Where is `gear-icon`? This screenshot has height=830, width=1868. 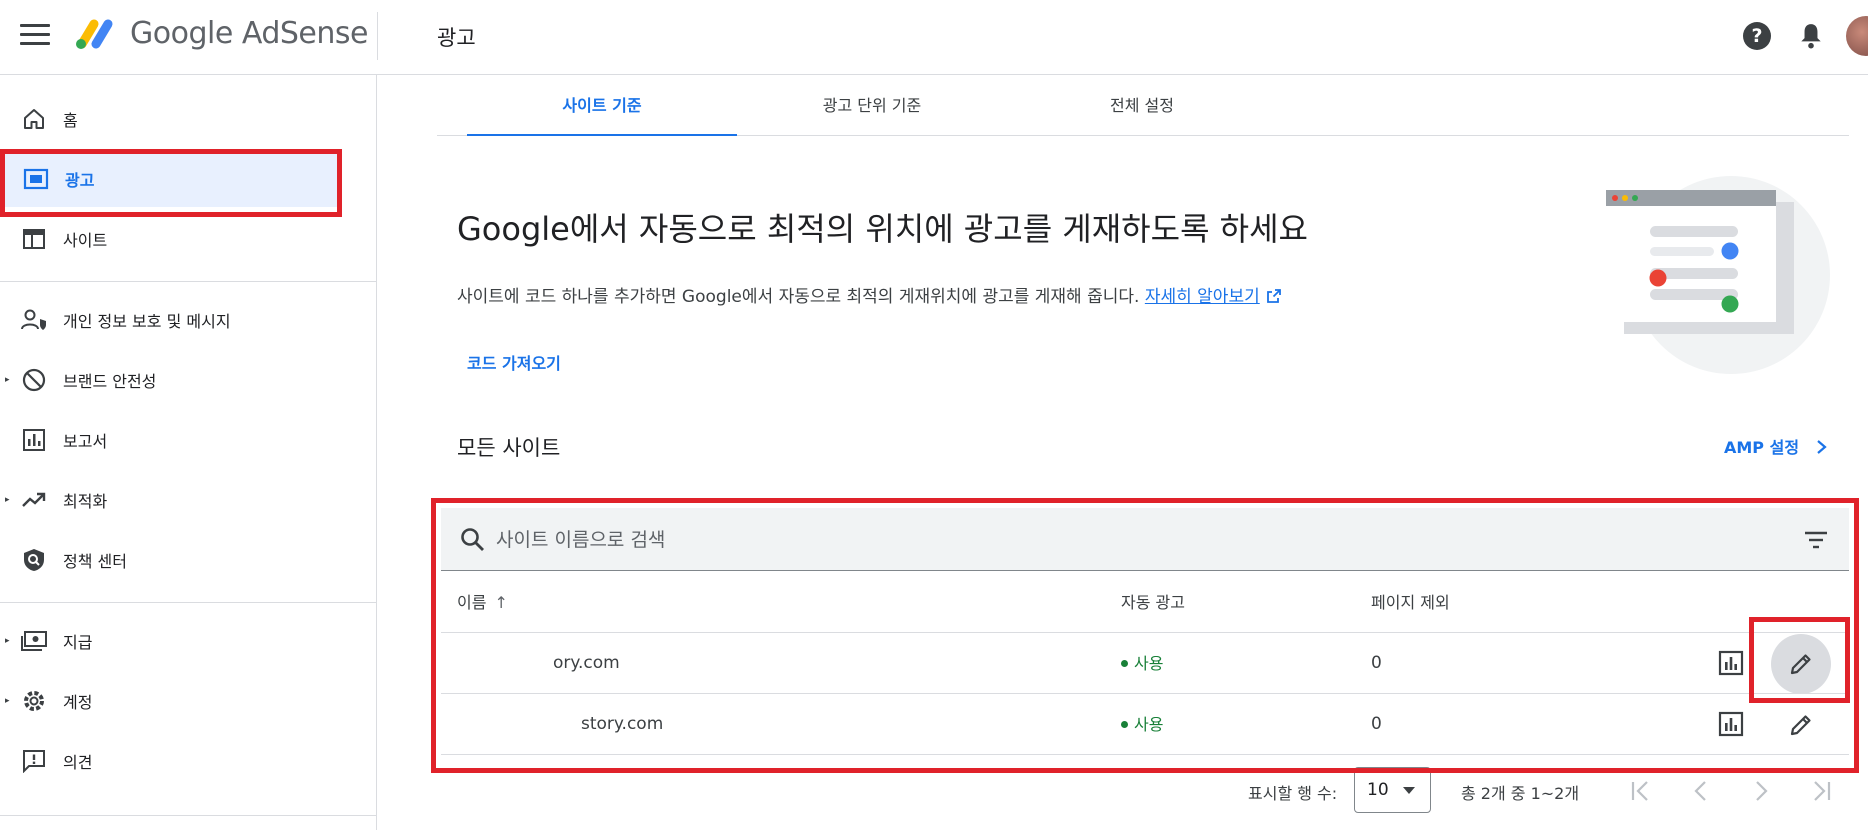
gear-icon is located at coordinates (34, 701).